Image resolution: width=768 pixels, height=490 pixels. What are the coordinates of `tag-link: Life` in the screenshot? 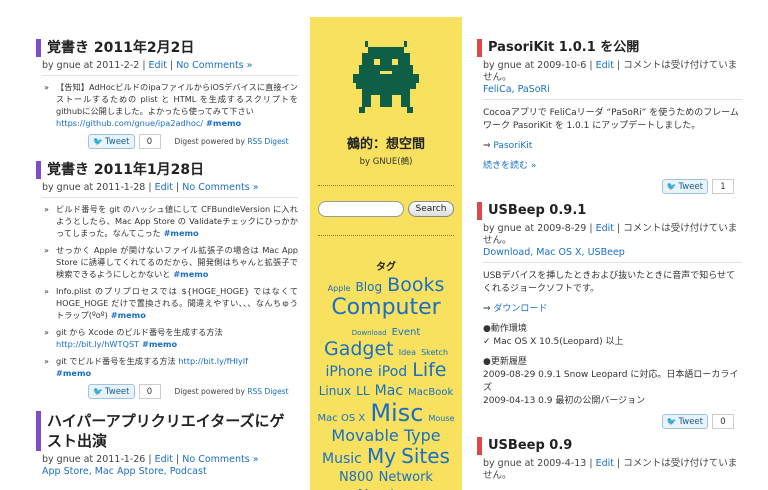 It's located at (429, 370).